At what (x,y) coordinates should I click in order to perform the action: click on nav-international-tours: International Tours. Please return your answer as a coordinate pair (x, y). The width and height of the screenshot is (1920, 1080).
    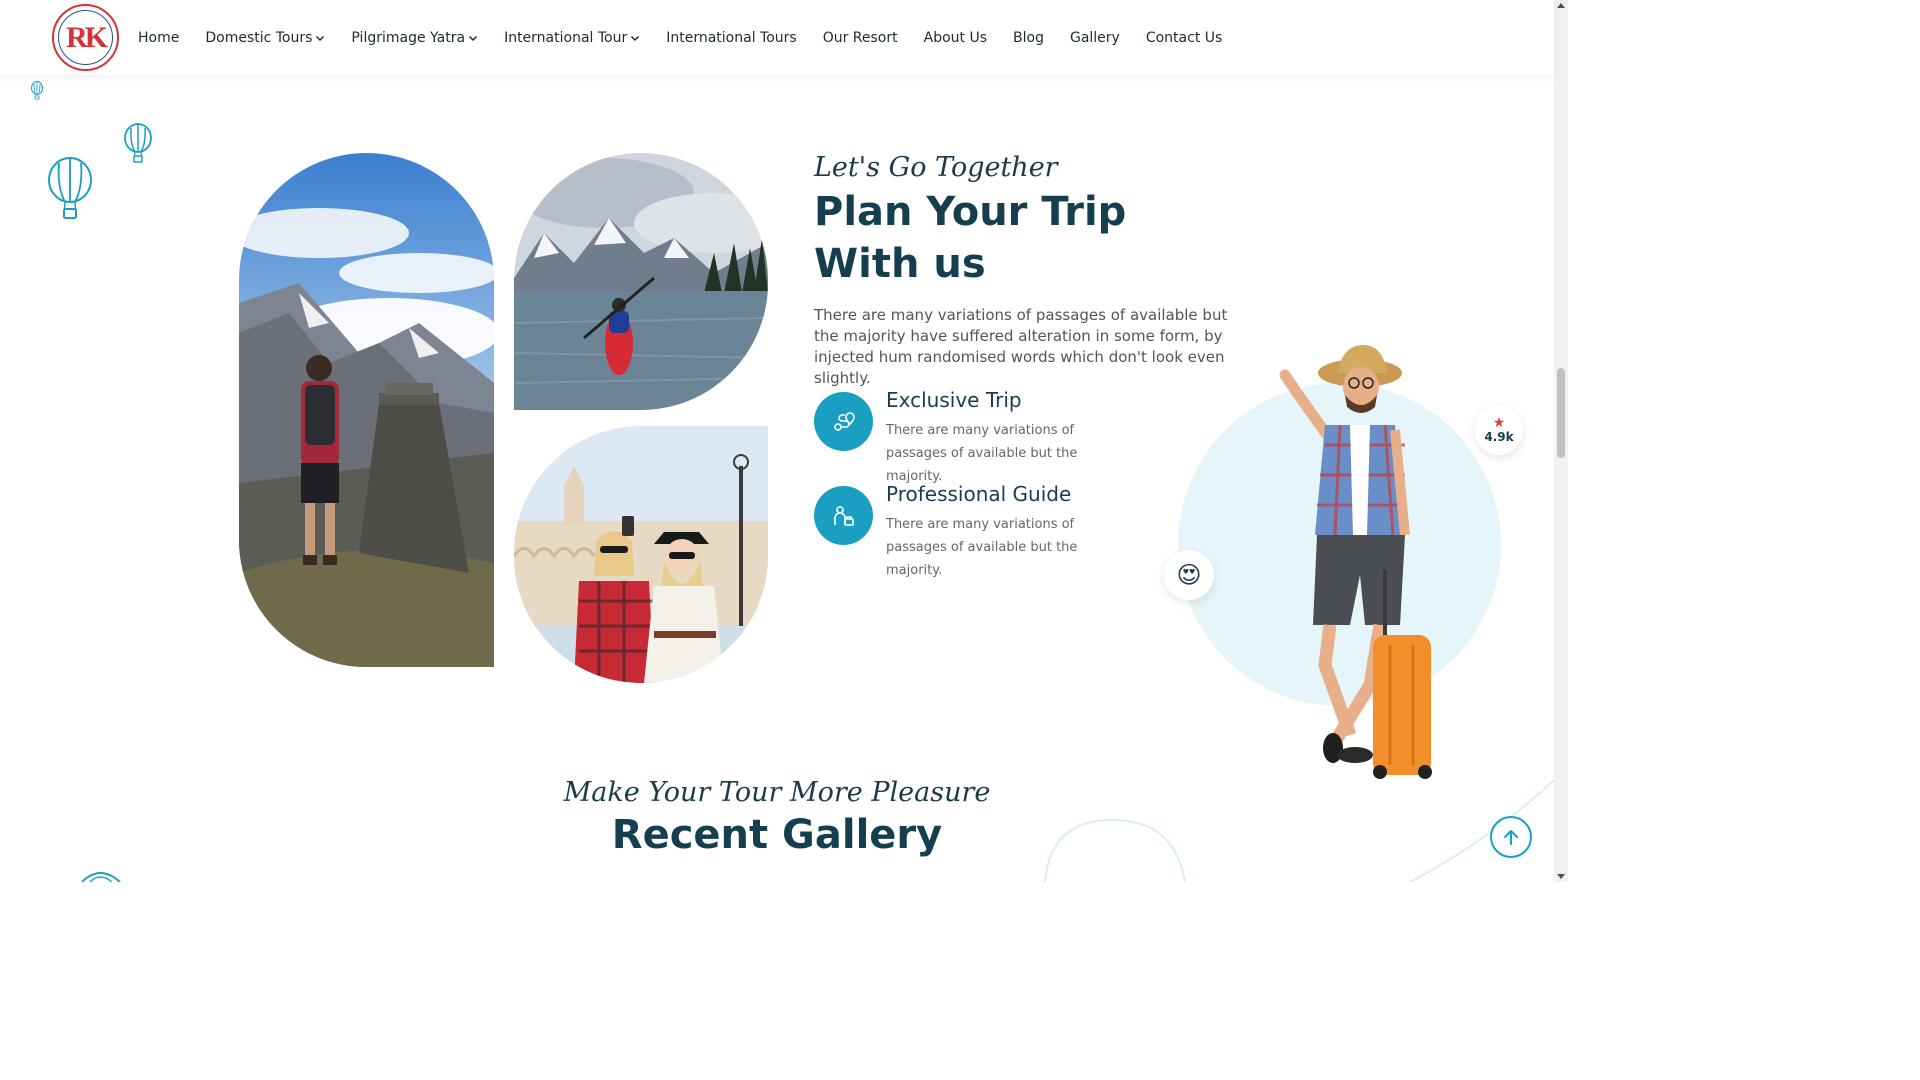
    Looking at the image, I should click on (731, 38).